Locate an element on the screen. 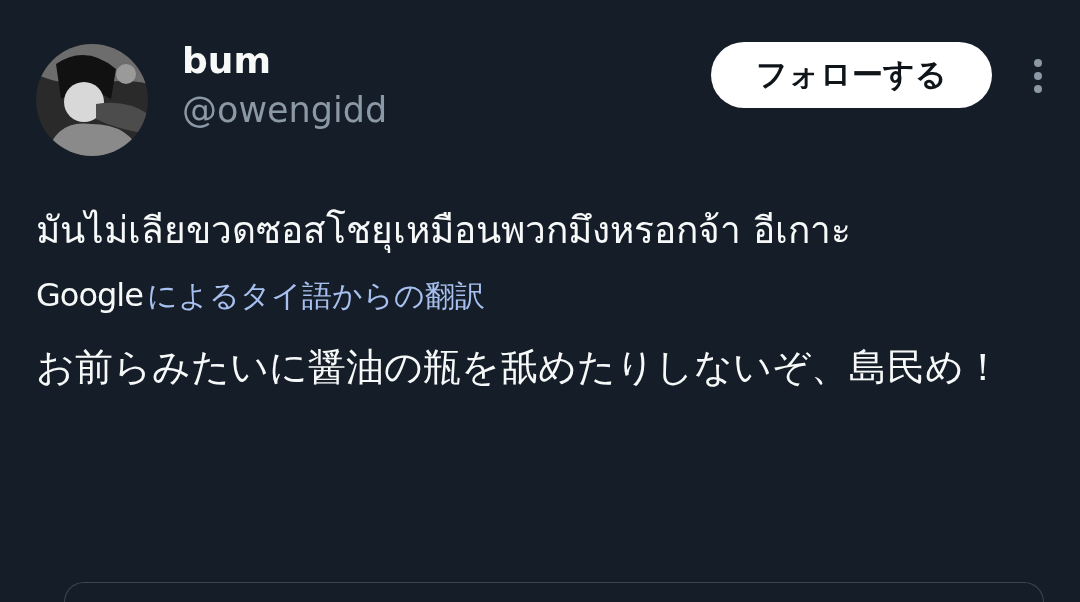 This screenshot has width=1080, height=602. follow-button: フォローする is located at coordinates (851, 75).